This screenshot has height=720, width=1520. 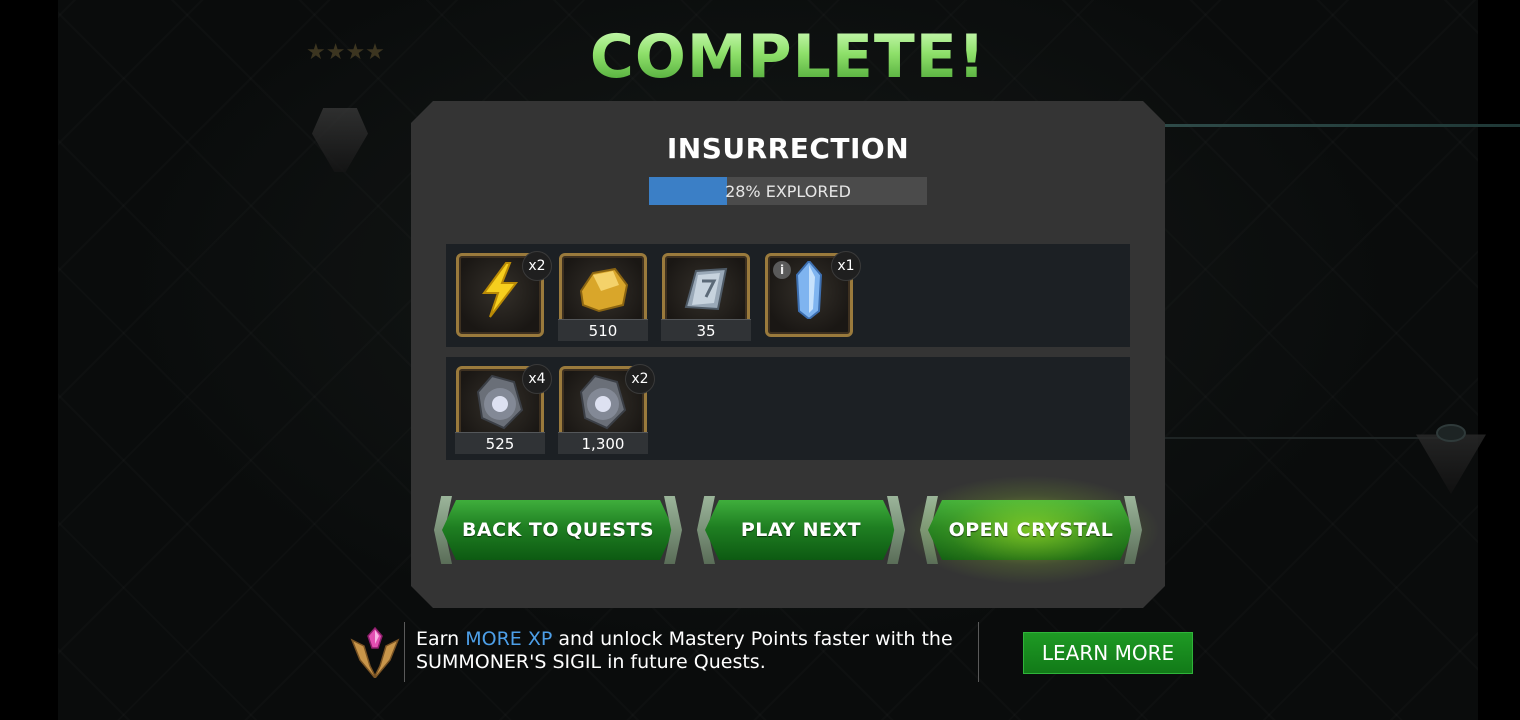 I want to click on reward-item-gold: 510, so click(x=603, y=297).